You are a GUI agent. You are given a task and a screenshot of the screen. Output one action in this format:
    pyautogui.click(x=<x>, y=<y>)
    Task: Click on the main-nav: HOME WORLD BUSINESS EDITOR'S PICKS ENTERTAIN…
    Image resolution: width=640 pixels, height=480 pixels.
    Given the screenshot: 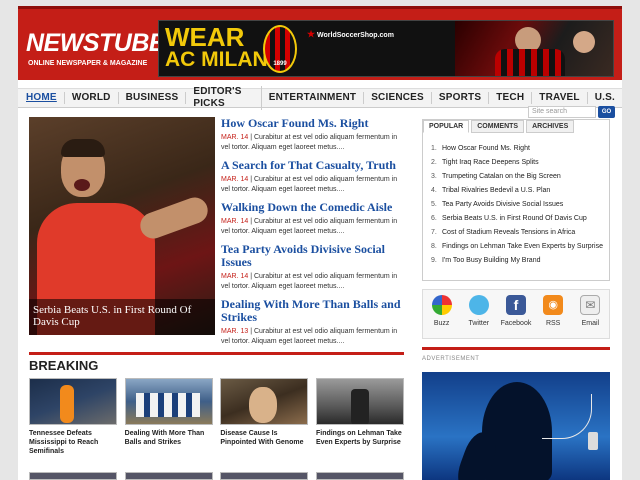 What is the action you would take?
    pyautogui.click(x=320, y=98)
    